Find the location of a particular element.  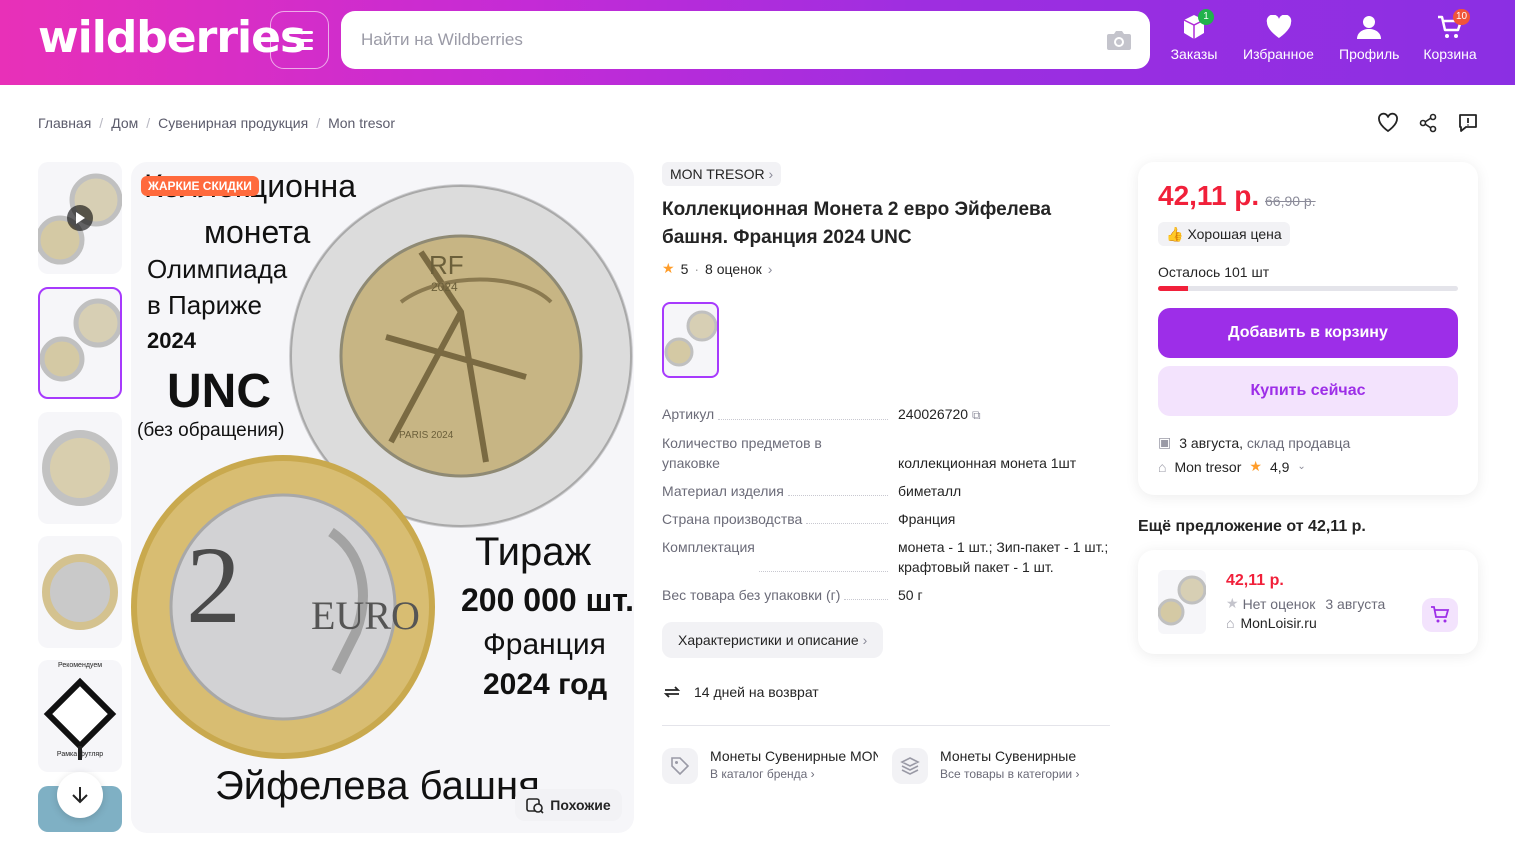

offer-seller-name: MonLoisir.ru is located at coordinates (1278, 623).